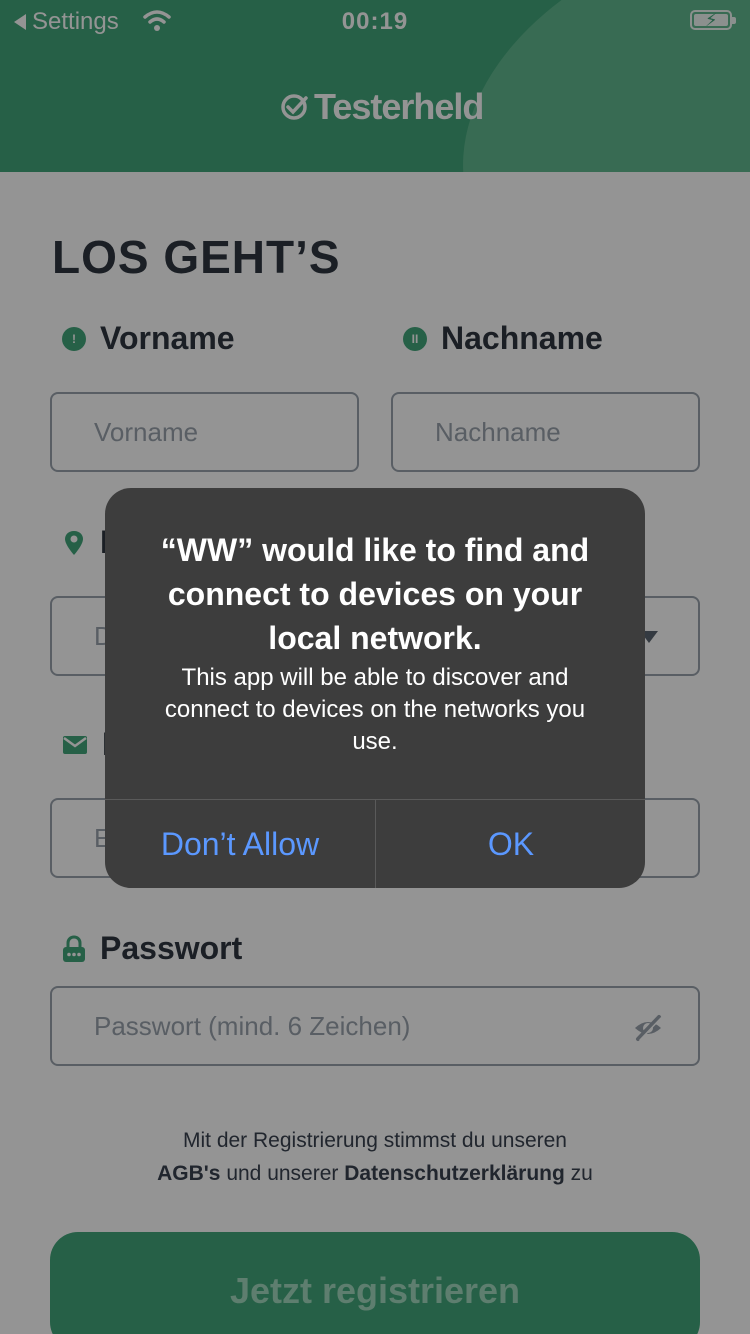 This screenshot has width=750, height=1334. Describe the element at coordinates (240, 844) in the screenshot. I see `dont-allow-button: Don’t Allow` at that location.